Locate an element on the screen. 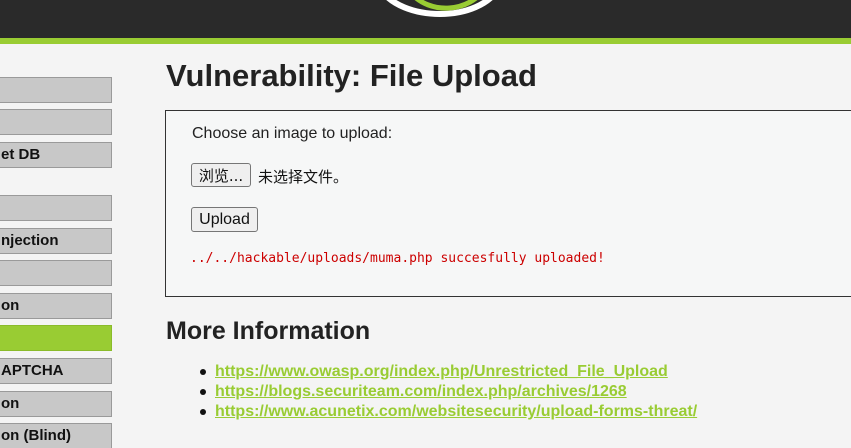 This screenshot has width=851, height=448. more-information-heading: More Information is located at coordinates (268, 331).